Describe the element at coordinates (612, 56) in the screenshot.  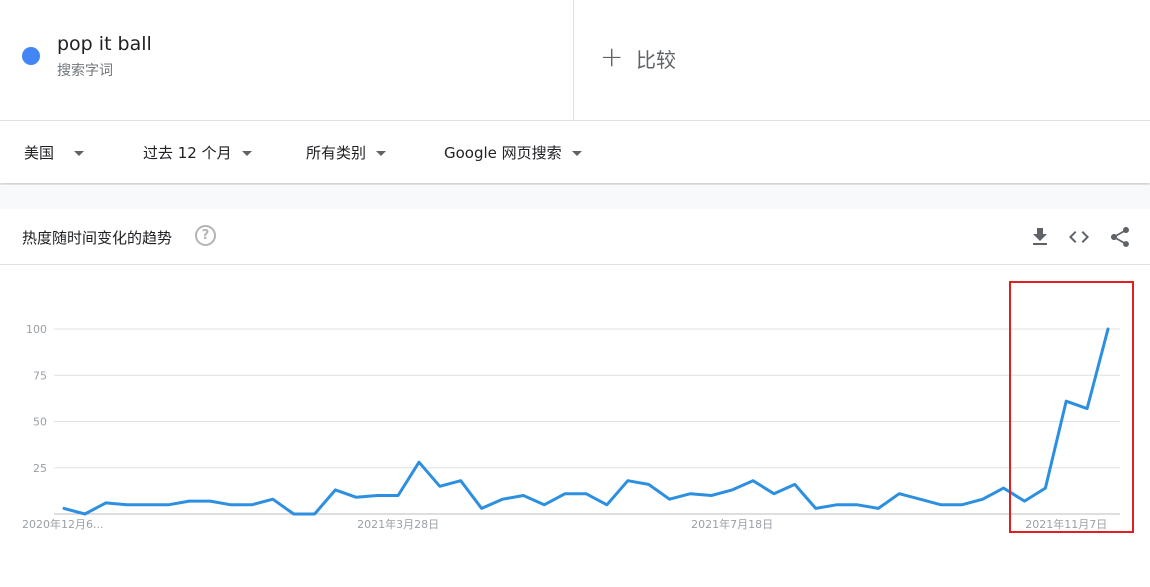
I see `plus-icon: +` at that location.